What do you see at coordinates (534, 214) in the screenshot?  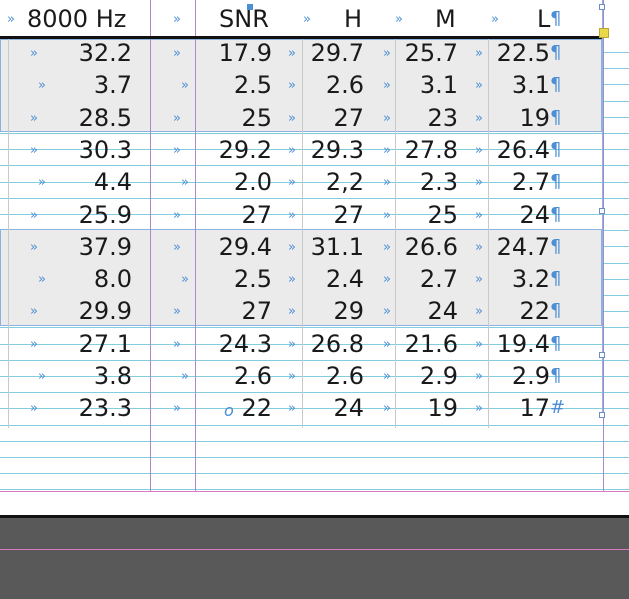 I see `cell-l: 24` at bounding box center [534, 214].